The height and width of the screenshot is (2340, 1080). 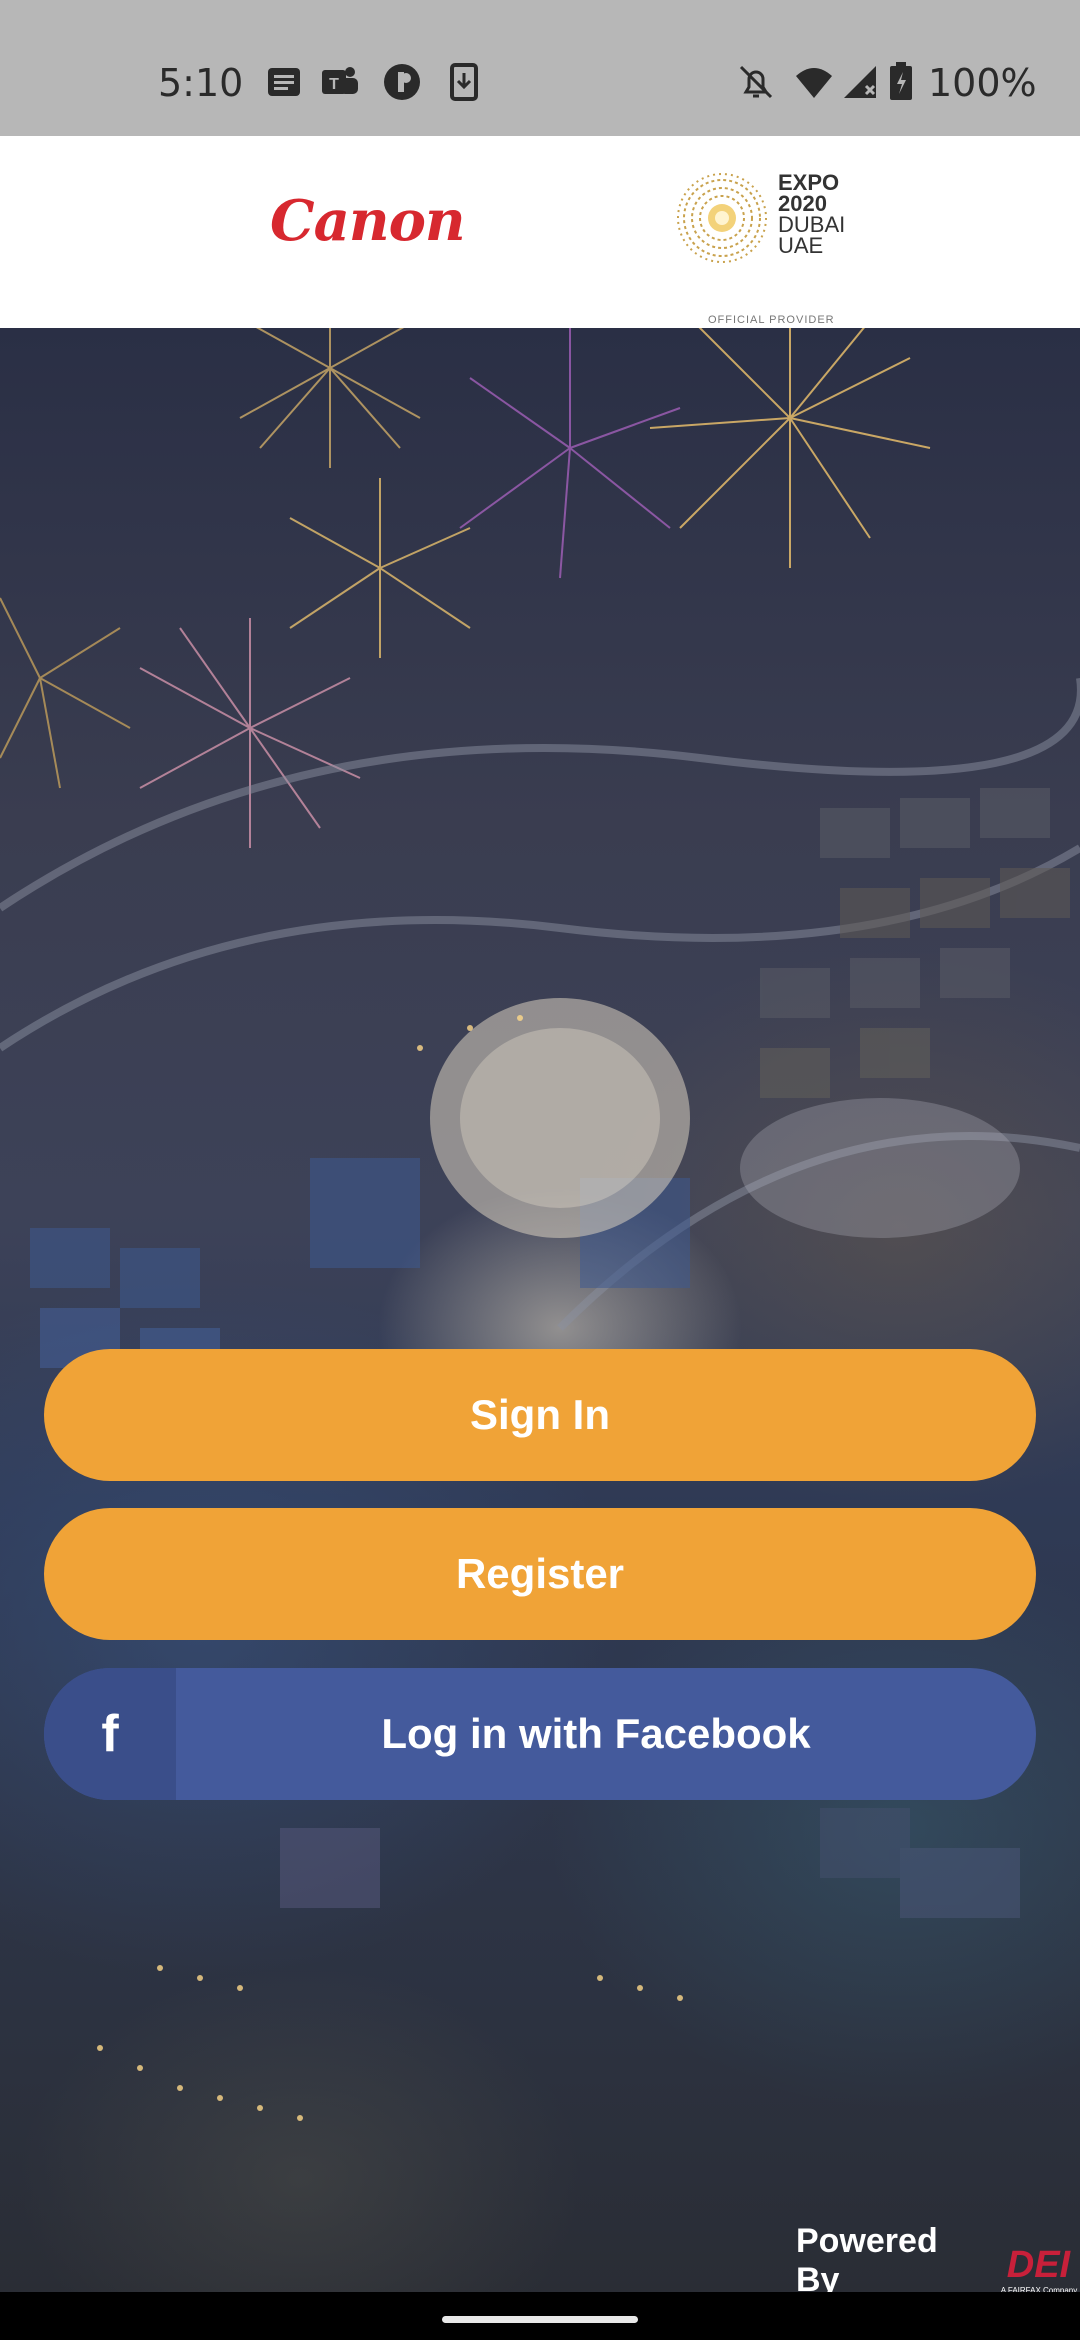 I want to click on powered-by-footer: Powered By DEI A FAIRFAX Company, so click(x=938, y=2261).